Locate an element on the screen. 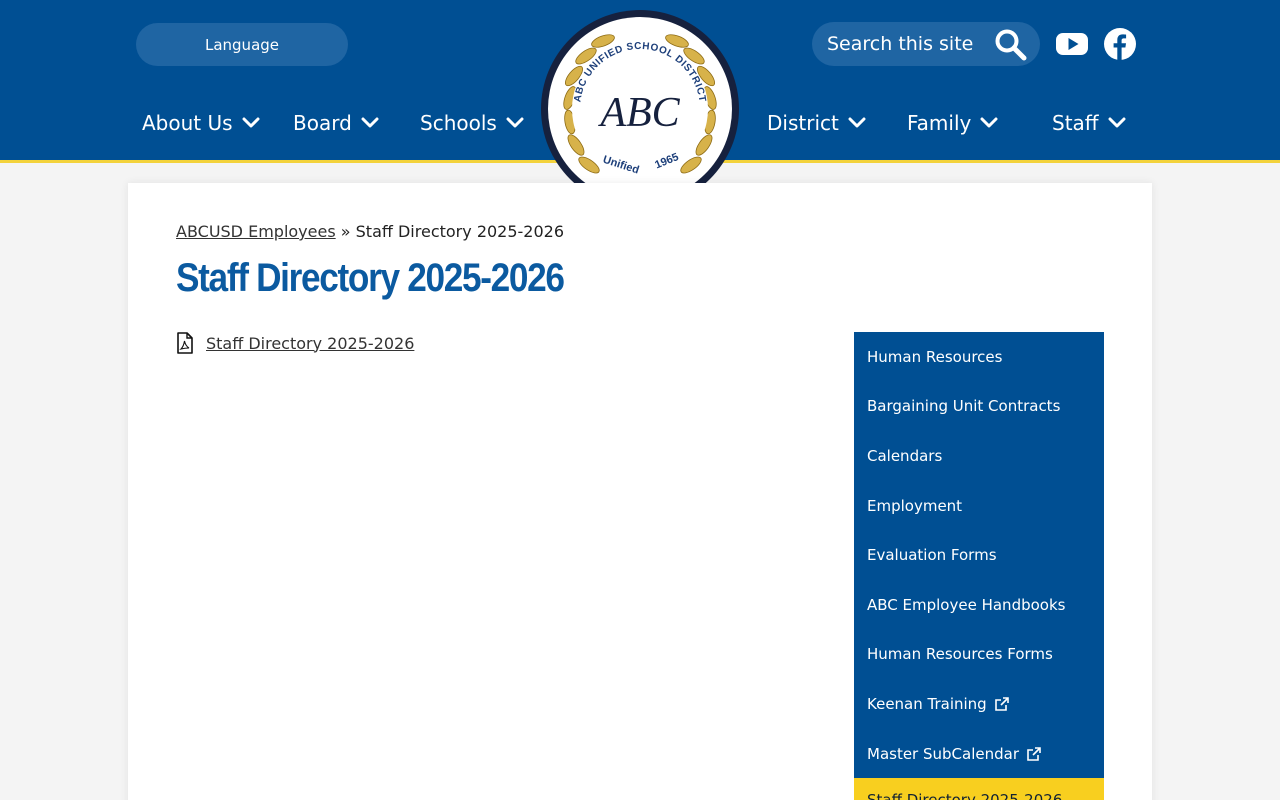  nav-label: Family is located at coordinates (939, 123).